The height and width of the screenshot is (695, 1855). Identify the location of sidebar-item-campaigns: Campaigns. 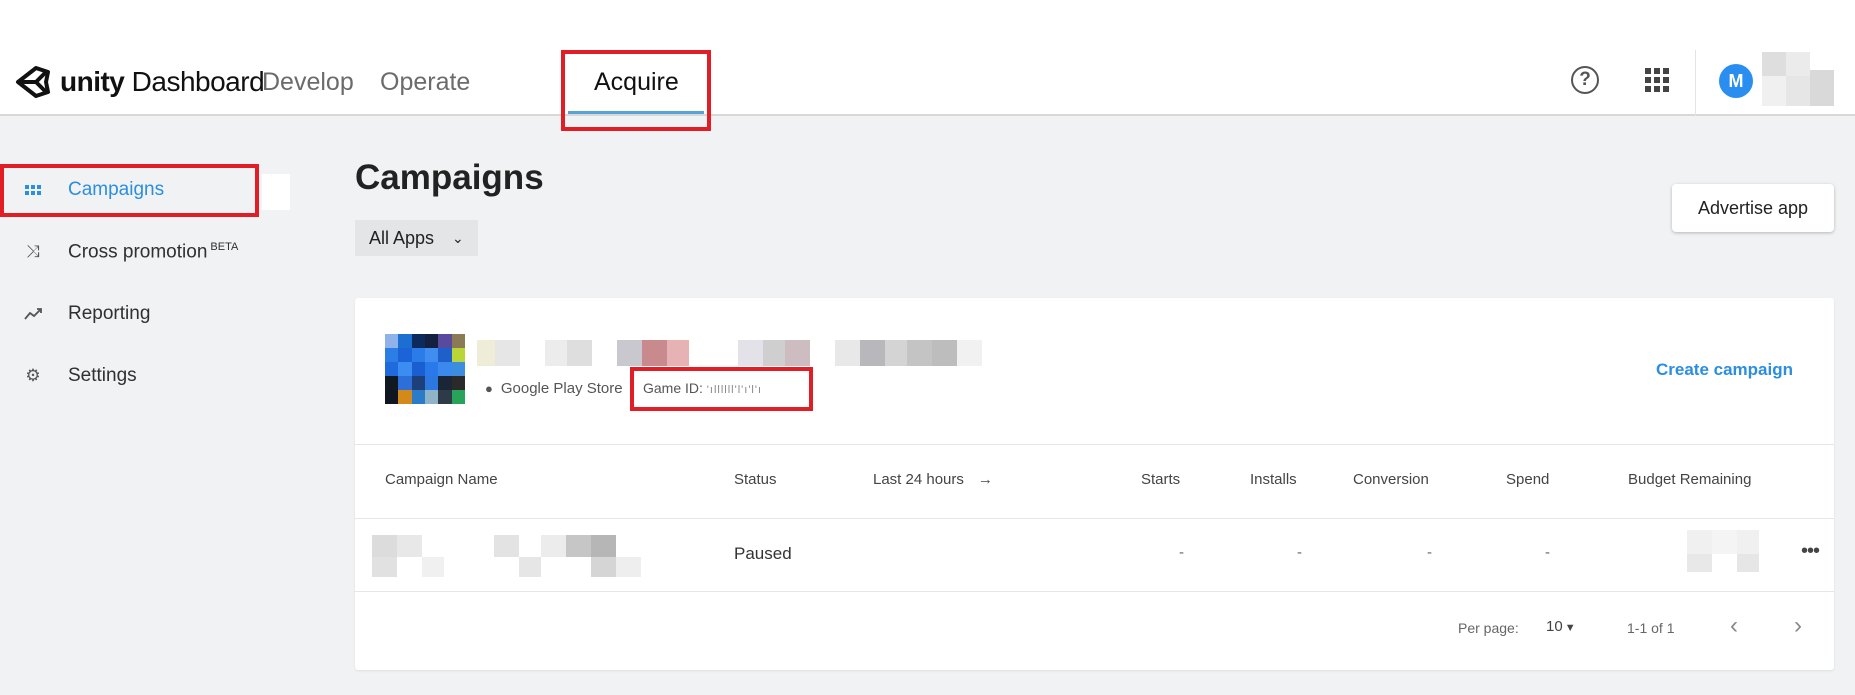
(145, 190).